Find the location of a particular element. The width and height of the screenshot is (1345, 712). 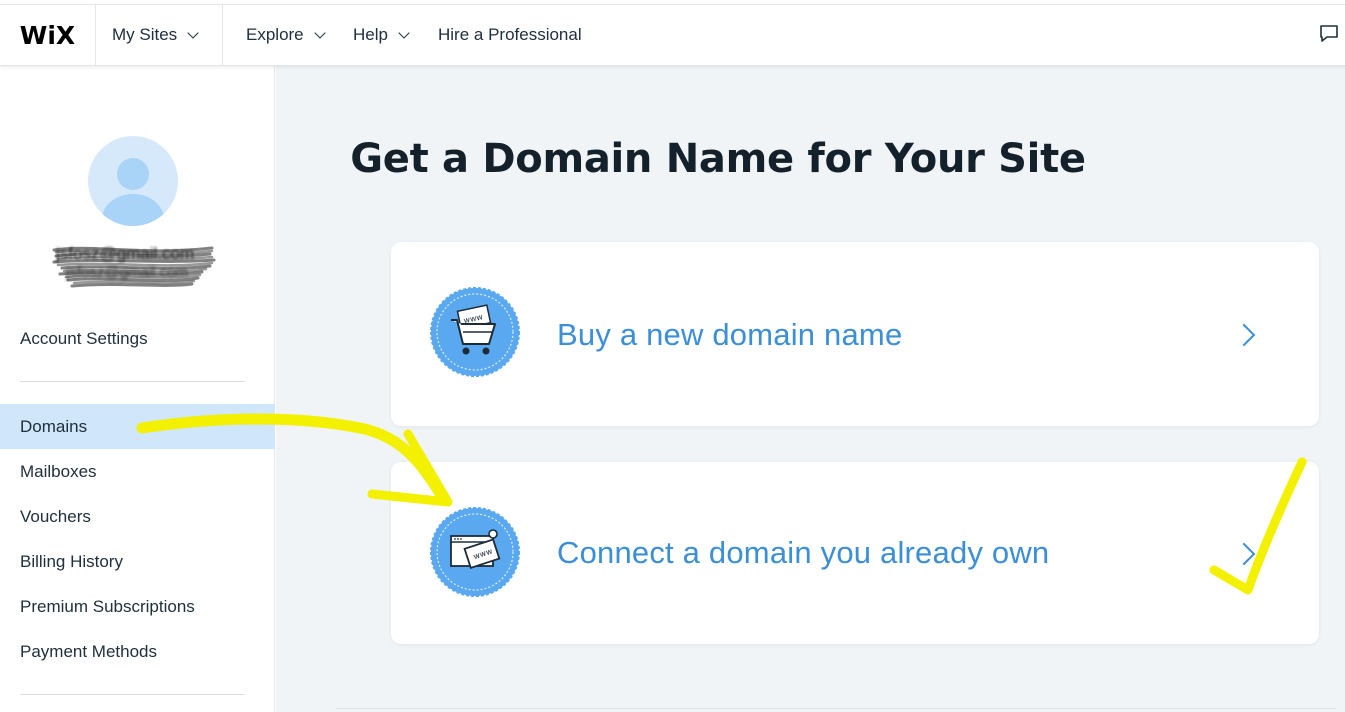

browser-window-www-icon: www is located at coordinates (475, 552).